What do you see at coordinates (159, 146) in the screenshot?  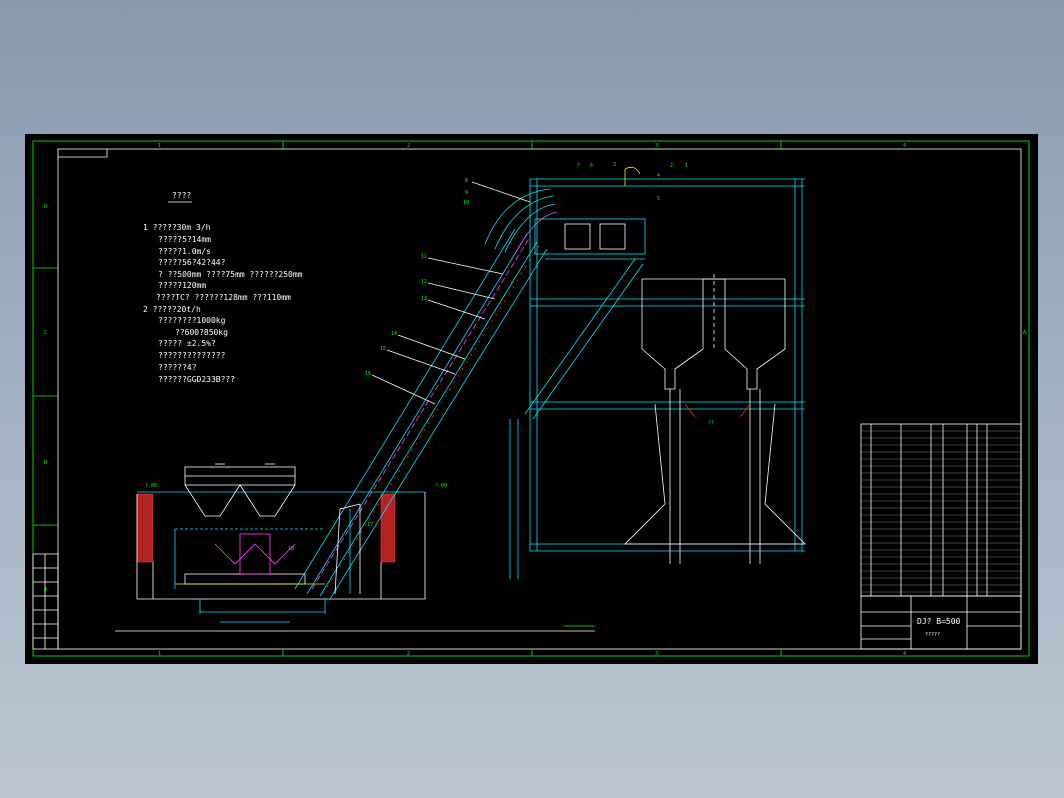 I see `grid-col-label-1: 1` at bounding box center [159, 146].